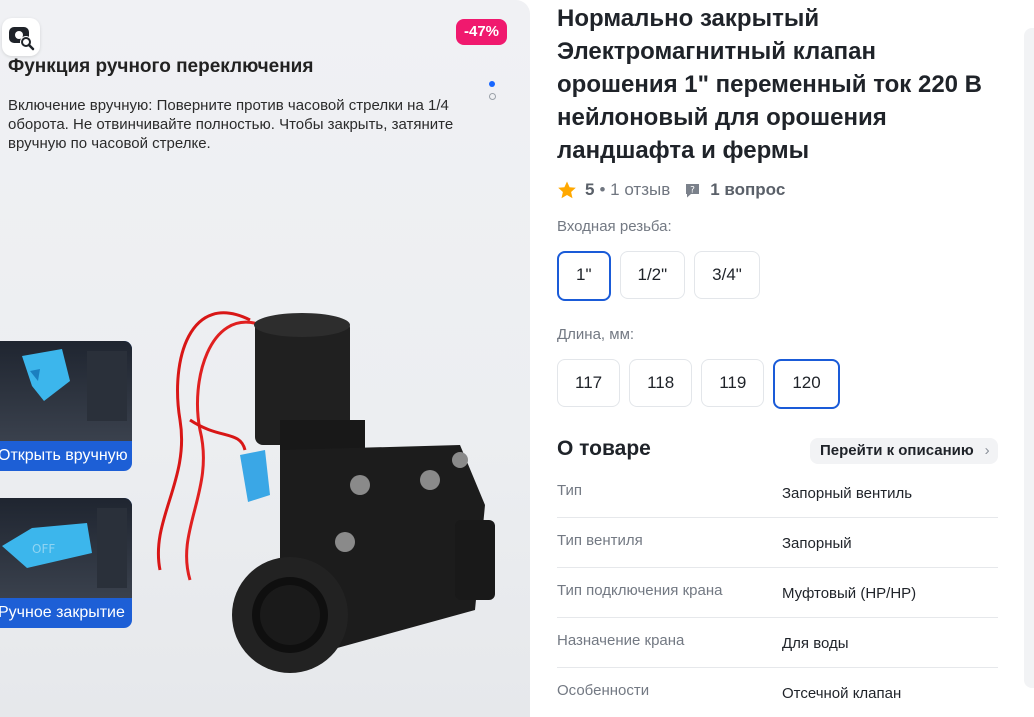 This screenshot has width=1034, height=717. I want to click on spec-row: Особенности Отсечной клапан, so click(777, 692).